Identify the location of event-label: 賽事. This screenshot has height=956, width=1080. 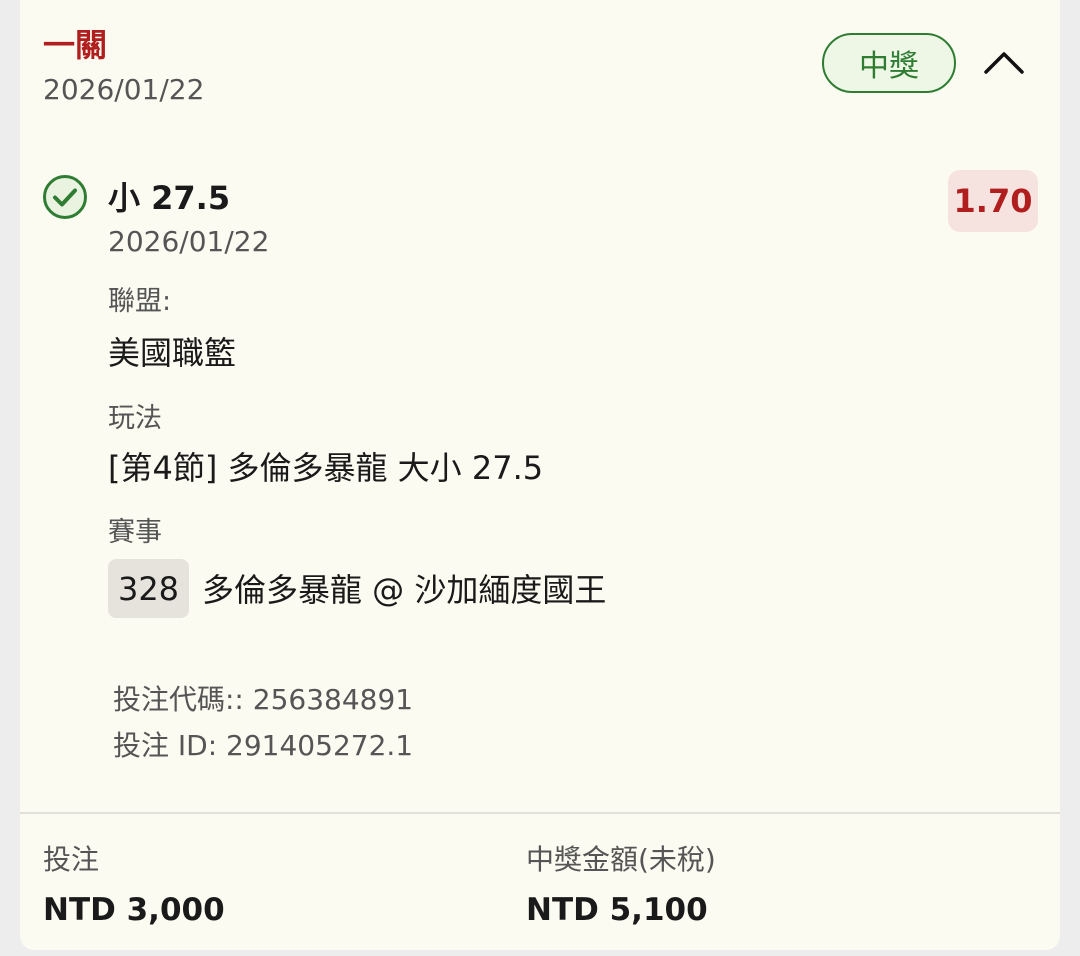
(135, 532).